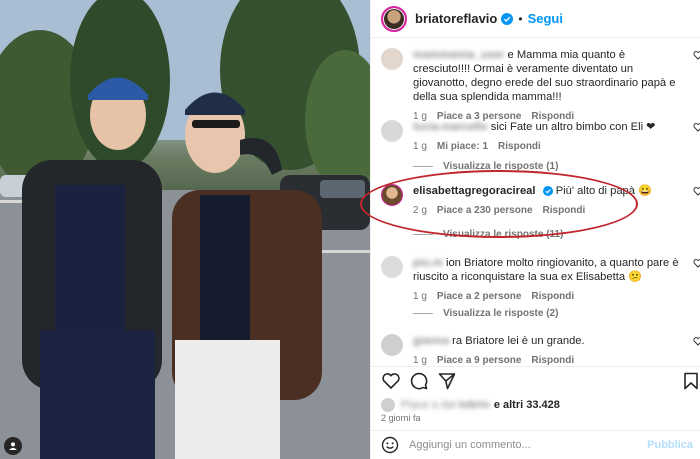 The width and height of the screenshot is (700, 459). Describe the element at coordinates (450, 127) in the screenshot. I see `comment-username: lucia.marcello` at that location.